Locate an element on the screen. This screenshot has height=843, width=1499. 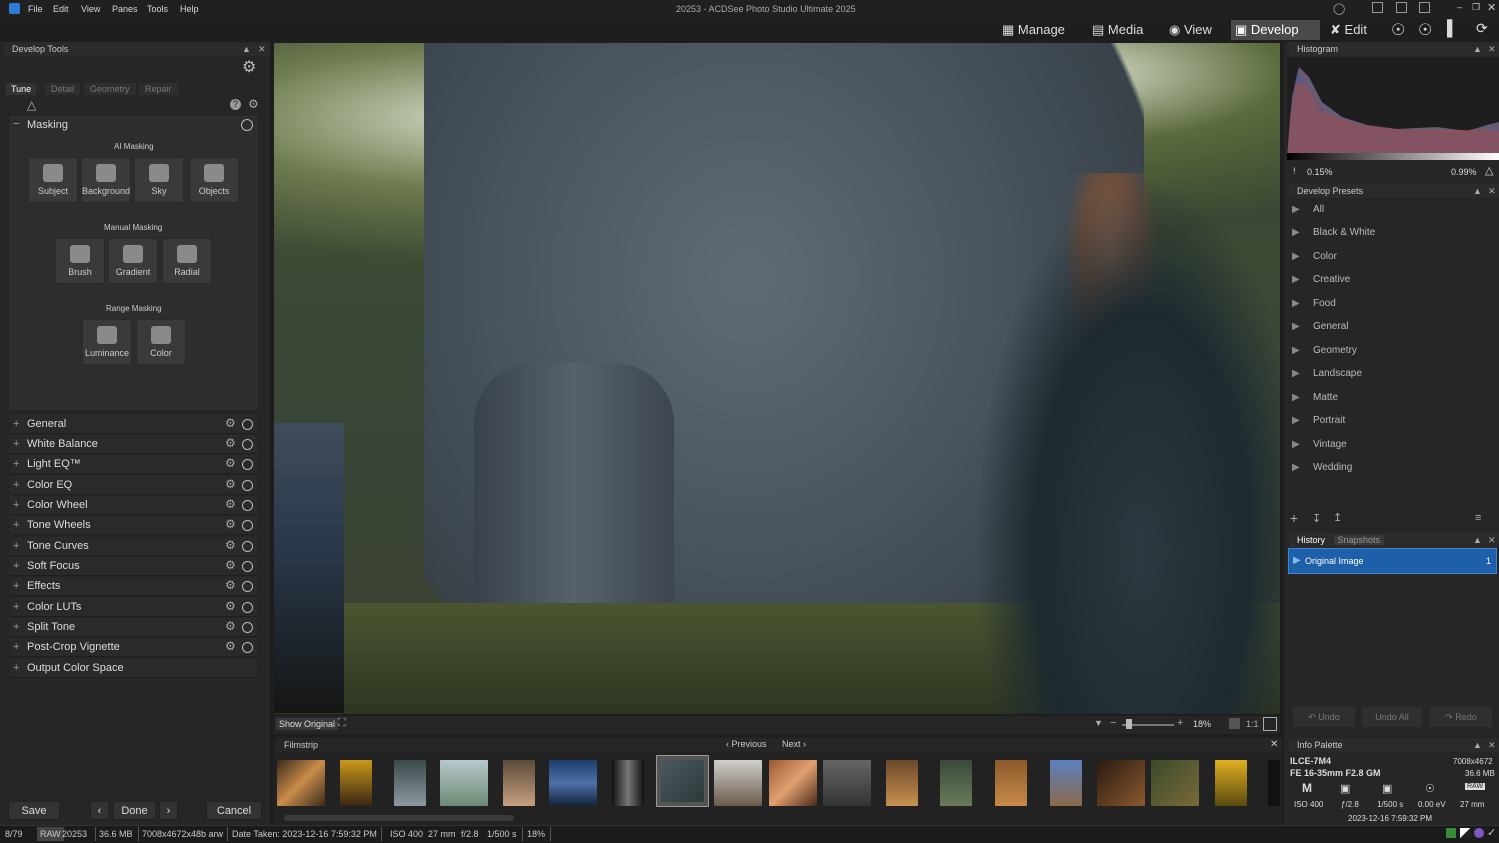
show-original-button: Show Original is located at coordinates (307, 724).